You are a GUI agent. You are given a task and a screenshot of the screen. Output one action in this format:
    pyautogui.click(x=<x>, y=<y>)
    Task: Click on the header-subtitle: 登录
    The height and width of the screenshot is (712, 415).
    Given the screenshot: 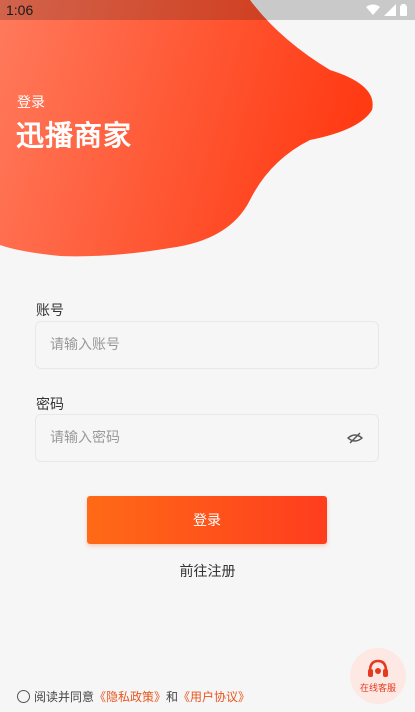 What is the action you would take?
    pyautogui.click(x=31, y=103)
    